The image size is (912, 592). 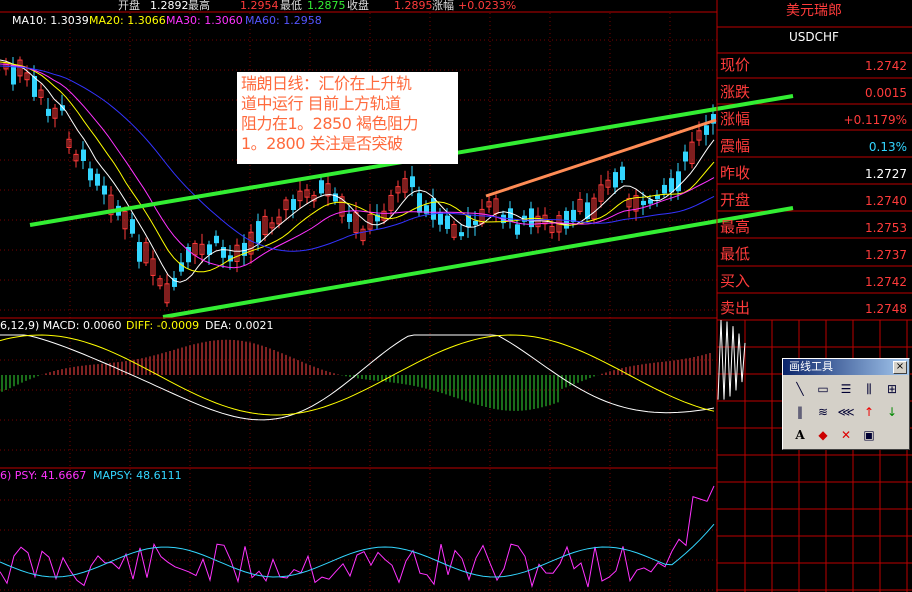 What do you see at coordinates (357, 550) in the screenshot?
I see `mapsy-line` at bounding box center [357, 550].